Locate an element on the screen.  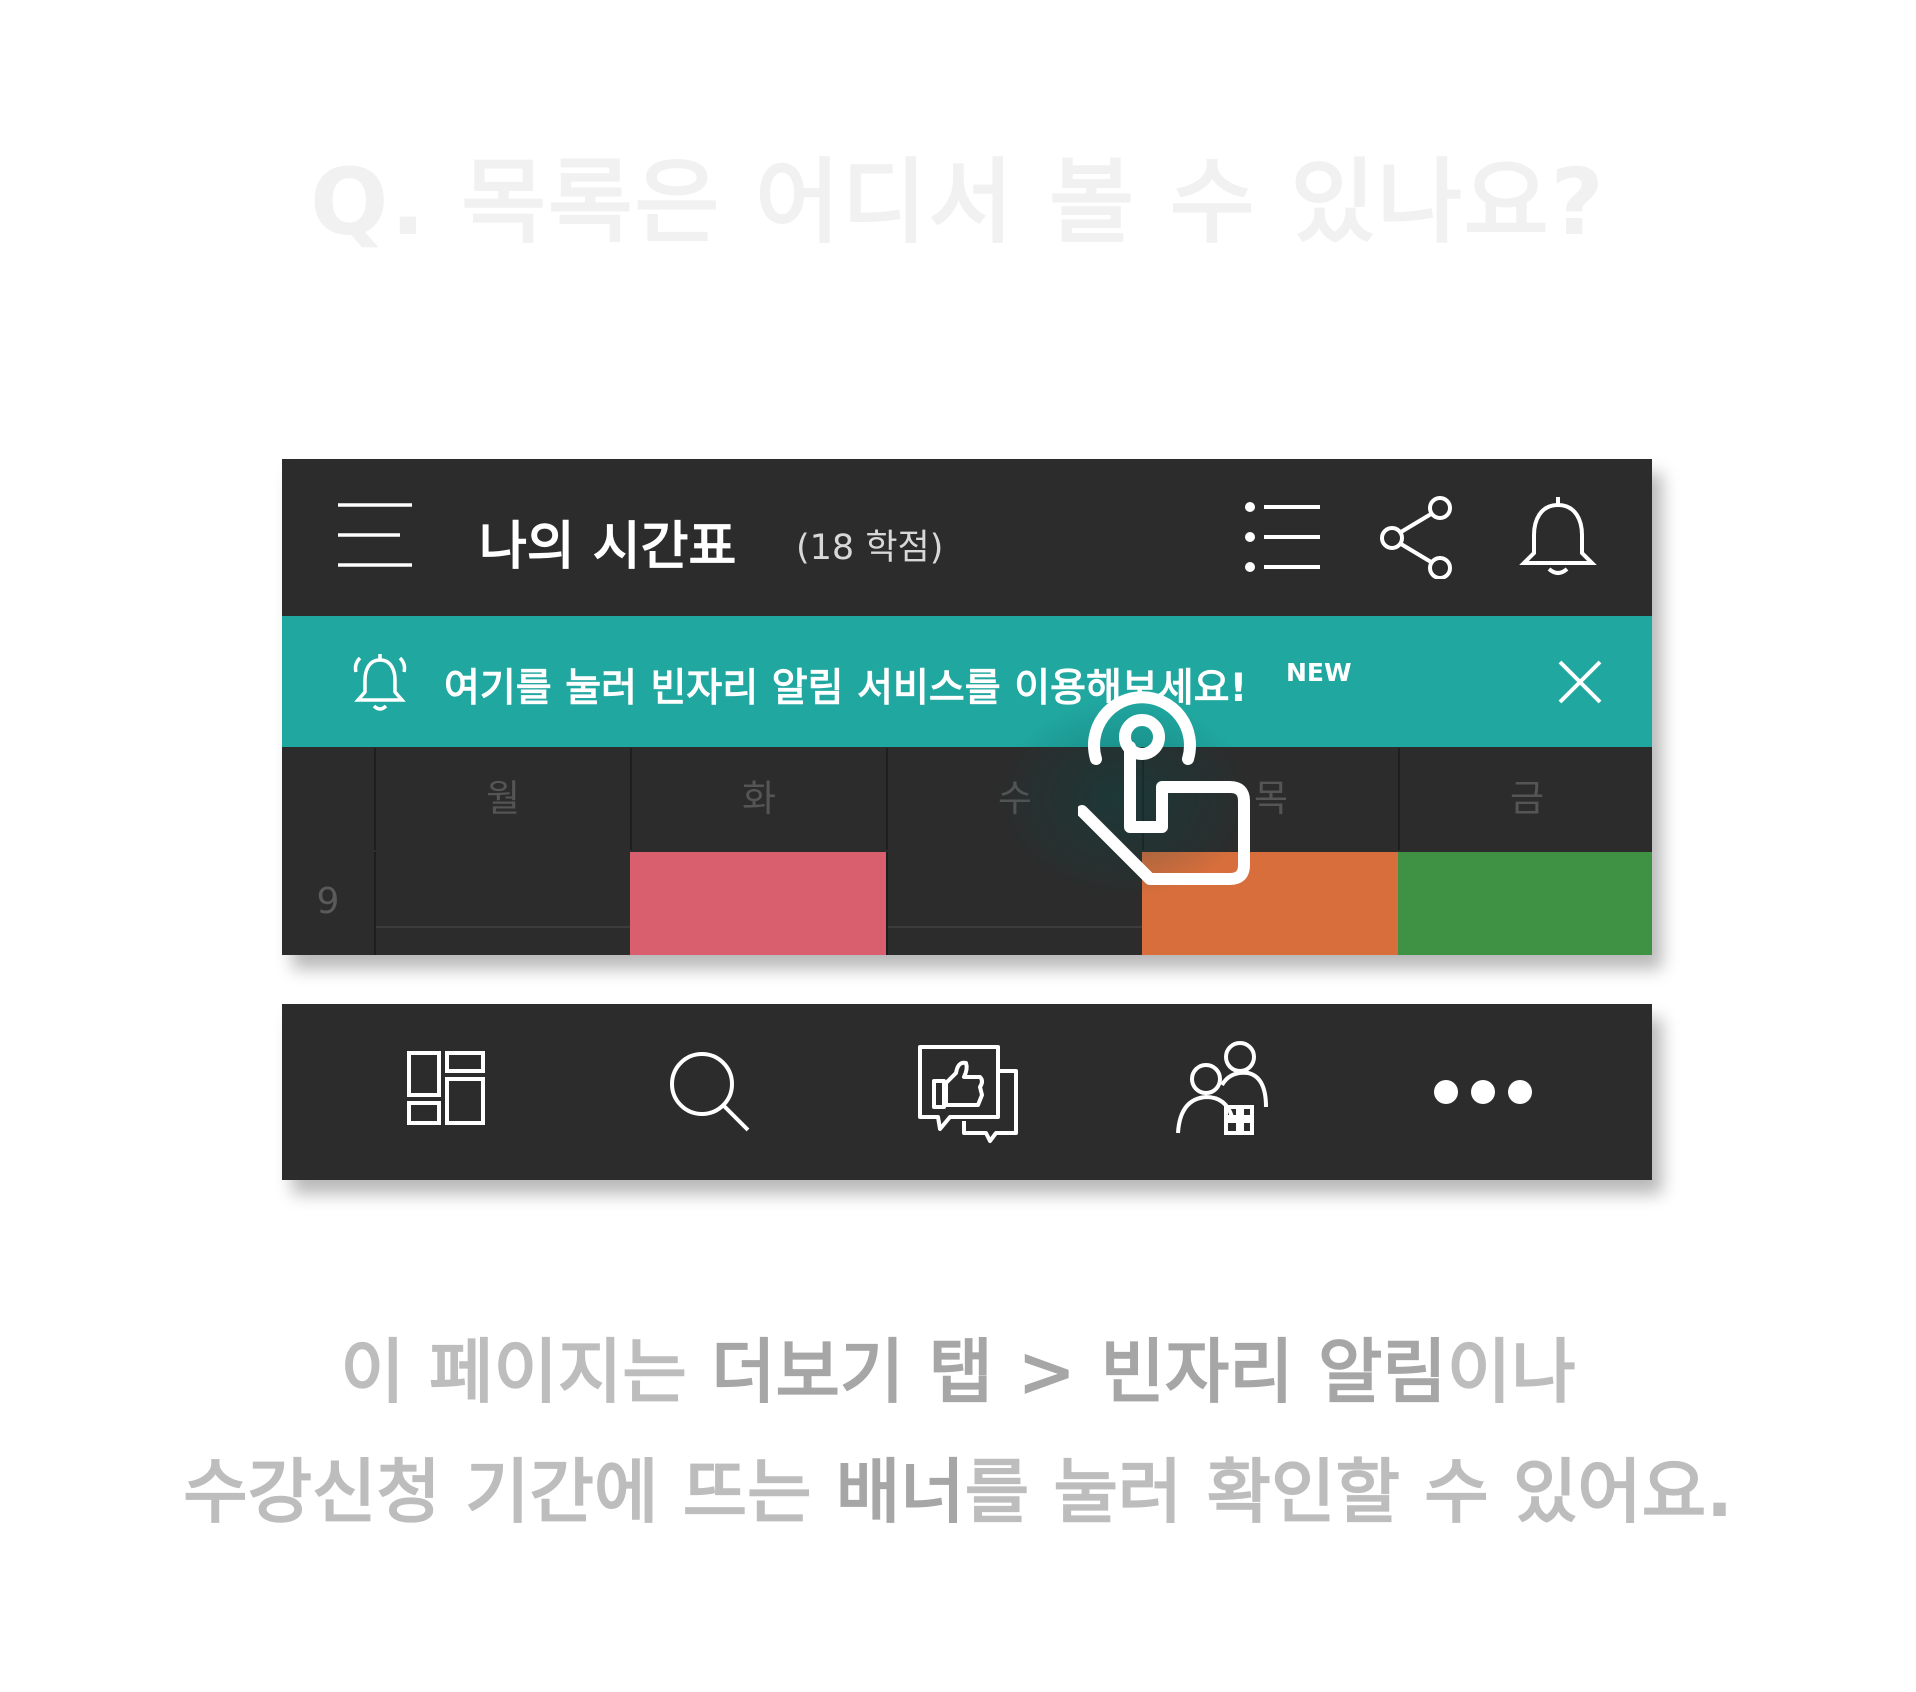
dashboard-icon is located at coordinates (449, 1092).